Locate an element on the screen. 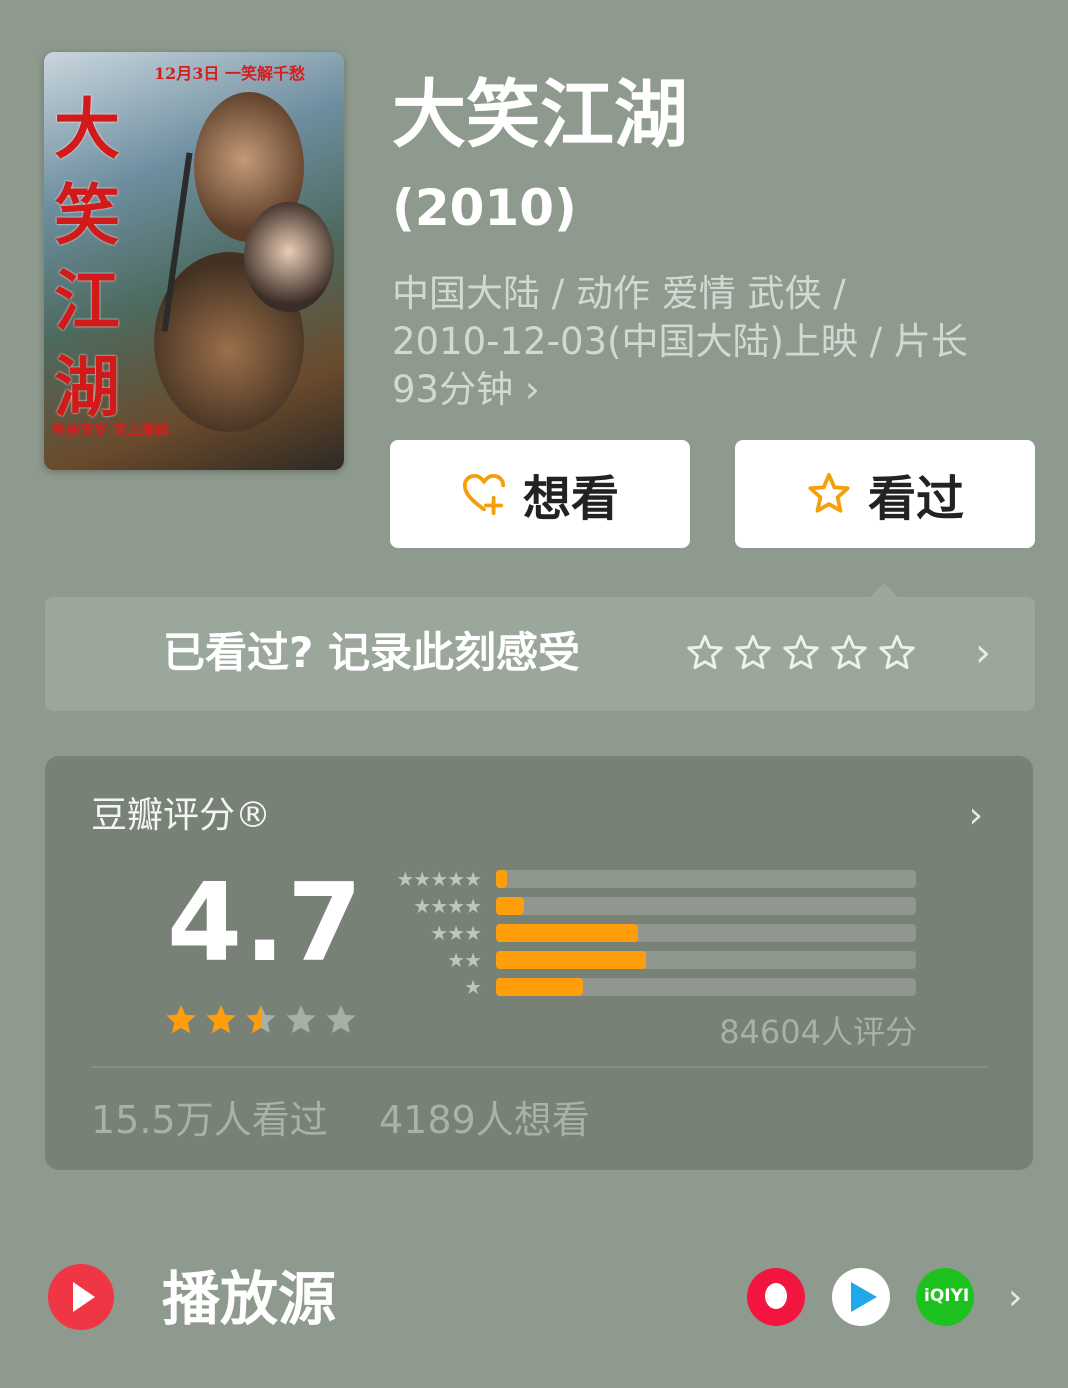  rating-score: 4.7 is located at coordinates (266, 923).